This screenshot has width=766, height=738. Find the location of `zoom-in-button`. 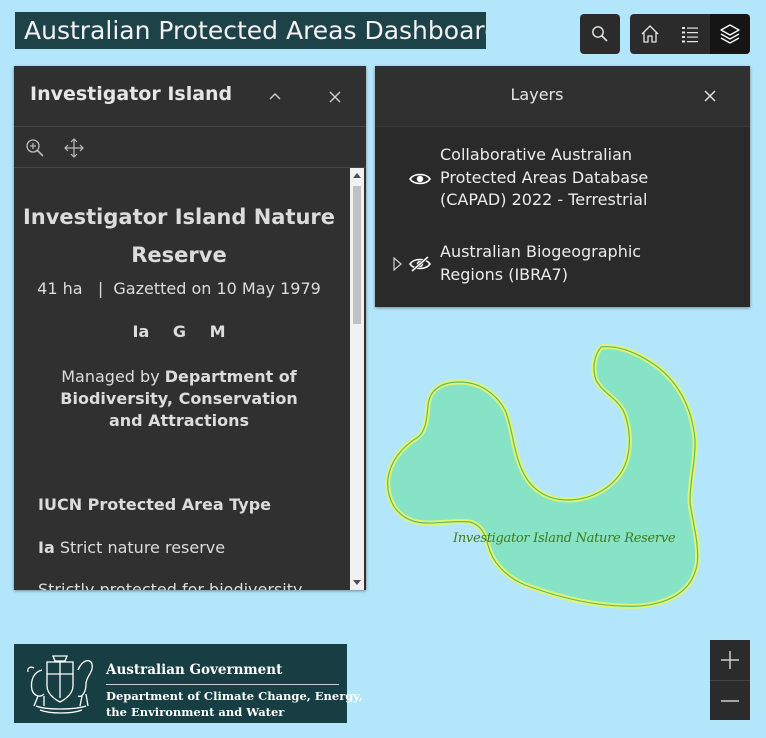

zoom-in-button is located at coordinates (730, 660).